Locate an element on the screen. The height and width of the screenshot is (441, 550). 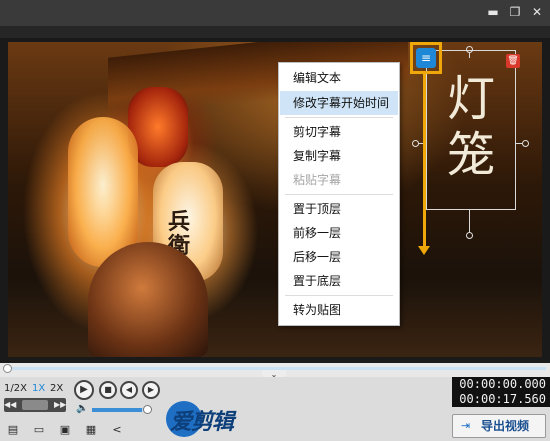
volume-icon: 🔈 is located at coordinates (82, 409).